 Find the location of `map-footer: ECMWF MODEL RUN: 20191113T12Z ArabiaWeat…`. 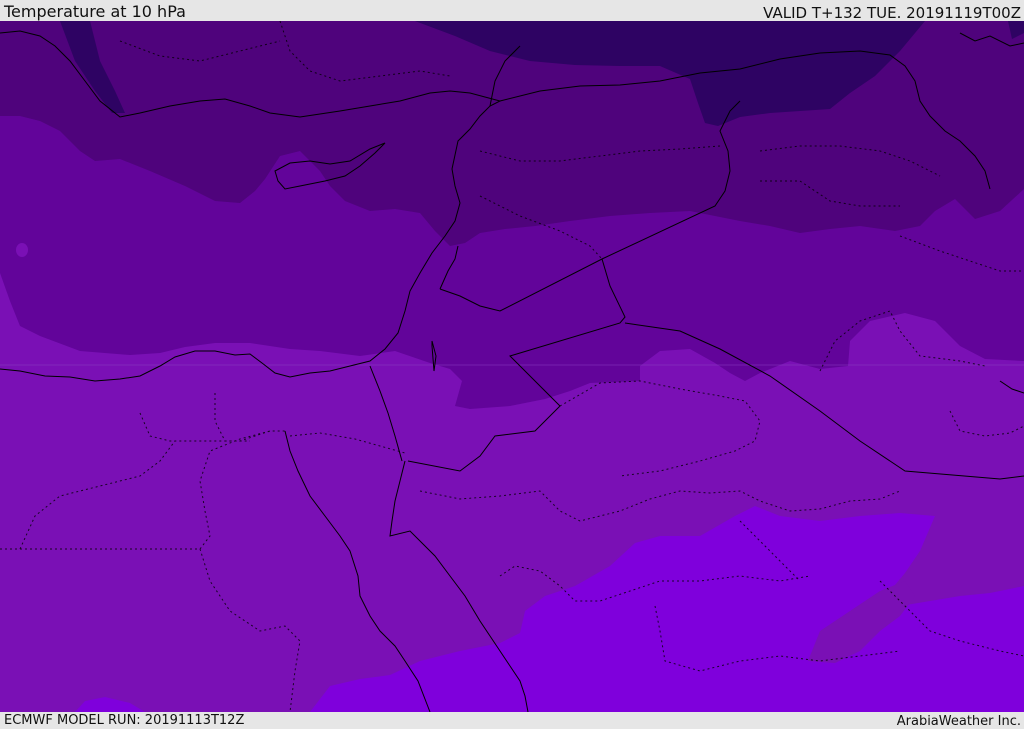

map-footer: ECMWF MODEL RUN: 20191113T12Z ArabiaWeat… is located at coordinates (512, 720).